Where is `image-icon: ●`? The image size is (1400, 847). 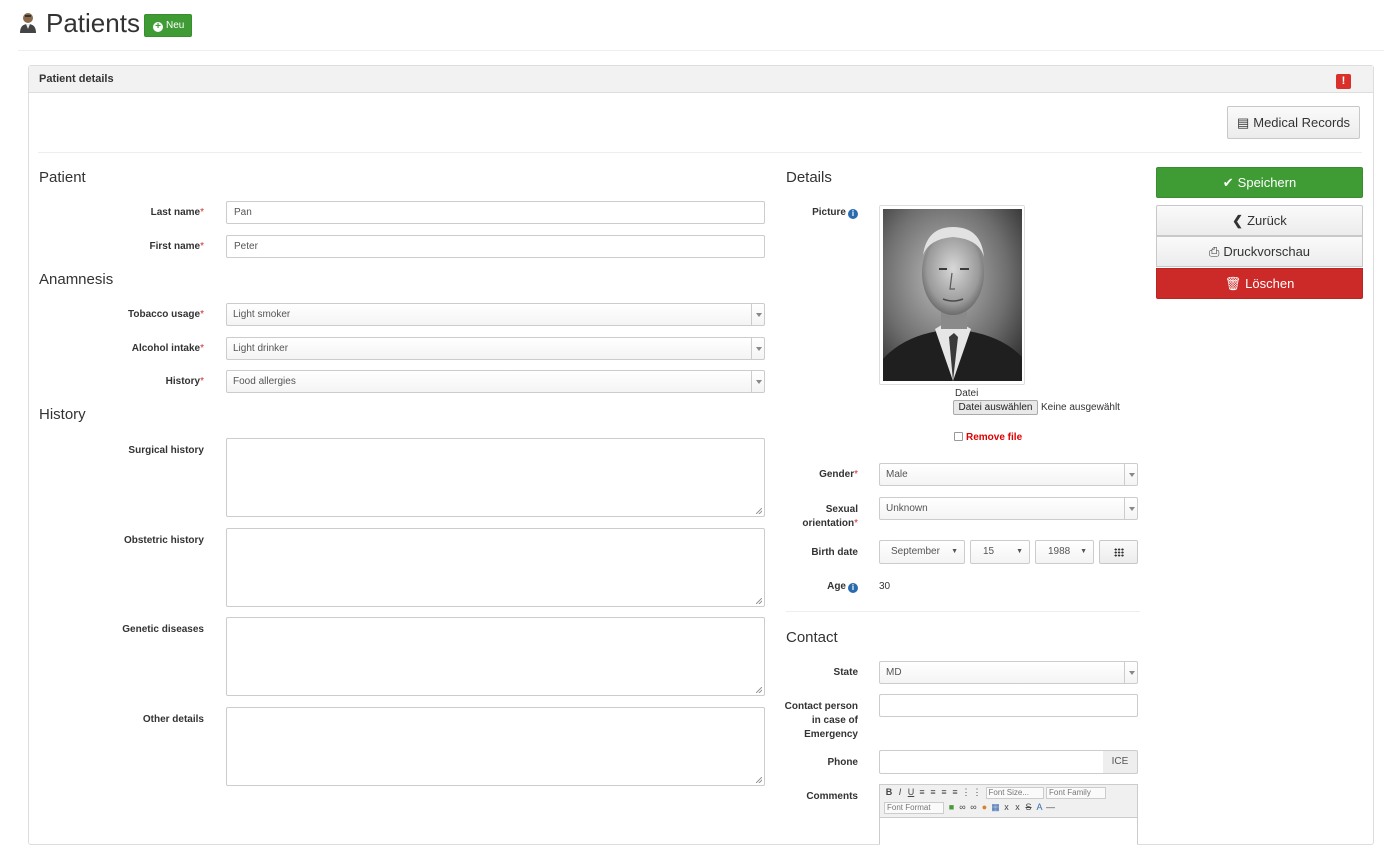
image-icon: ● is located at coordinates (985, 807).